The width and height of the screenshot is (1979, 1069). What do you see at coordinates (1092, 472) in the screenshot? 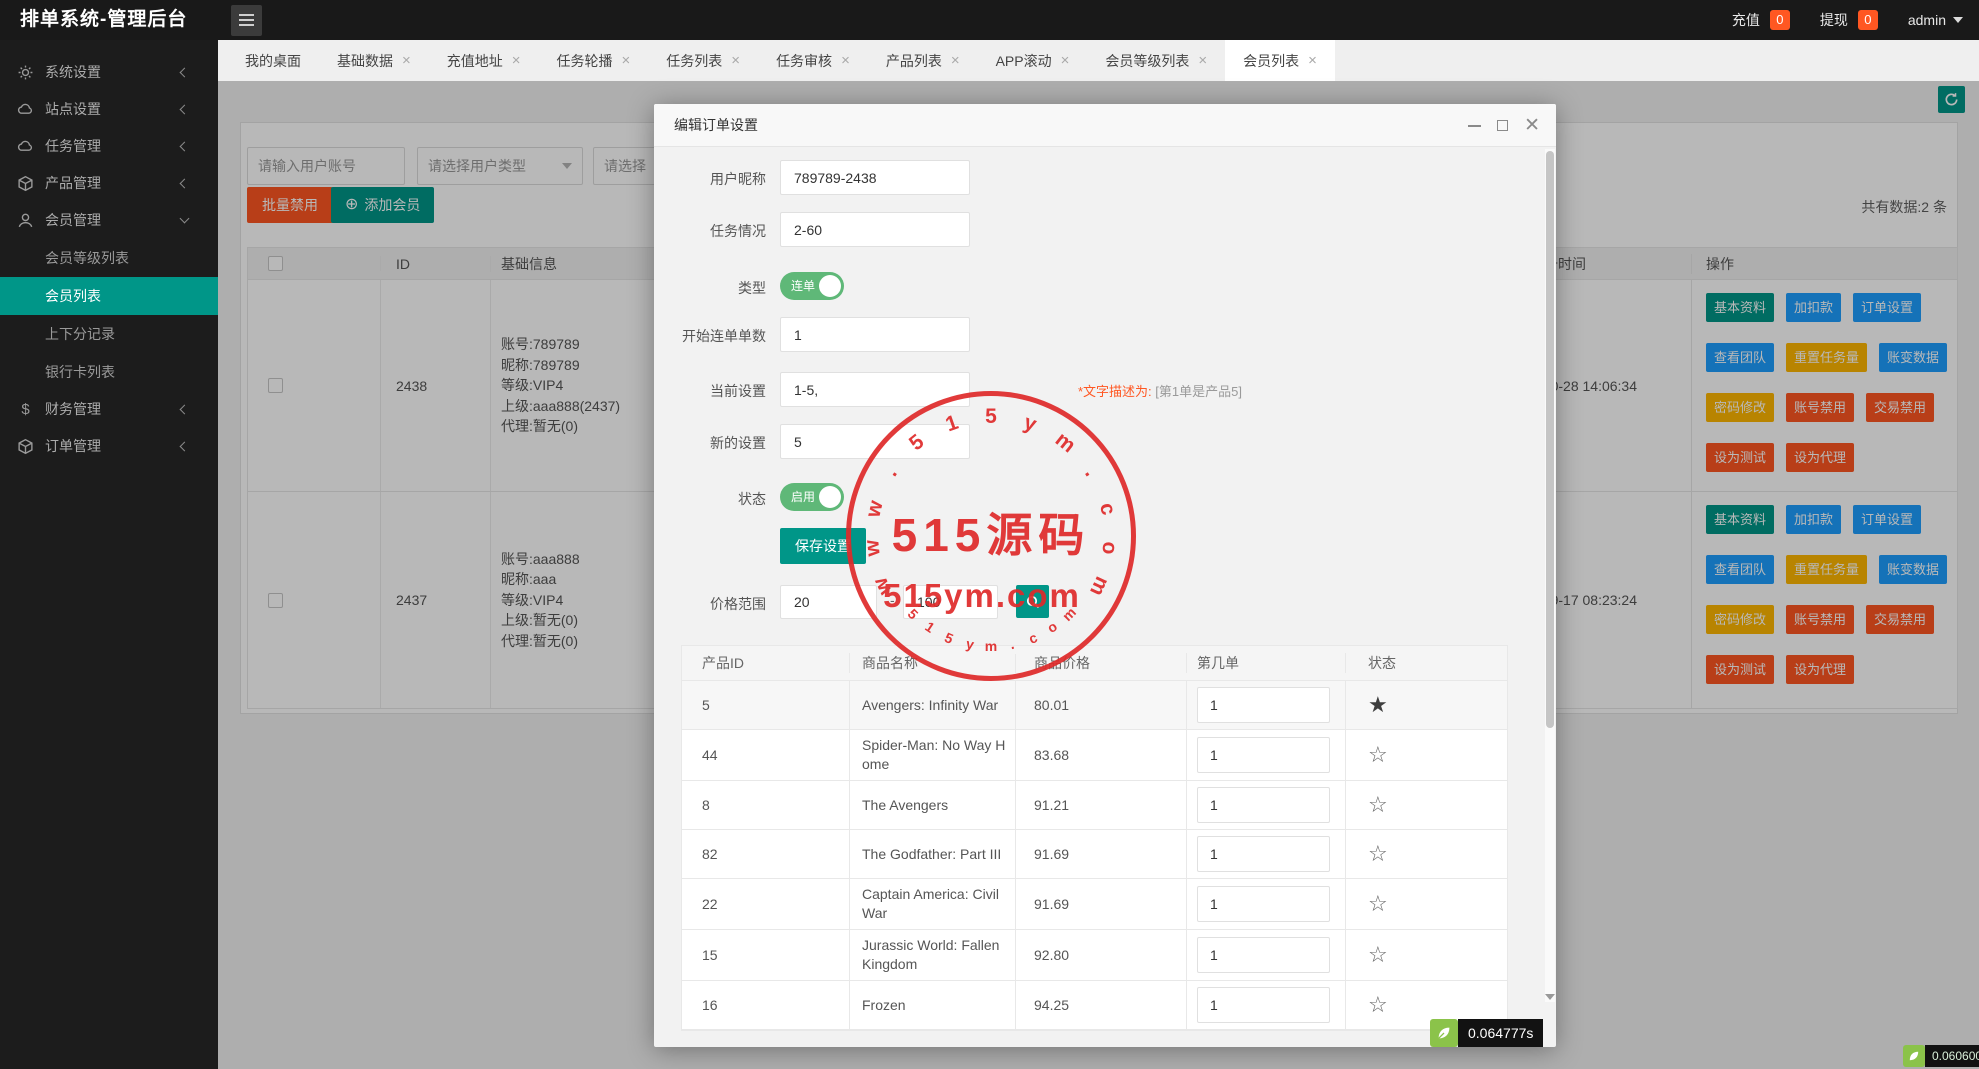
I see `watermark-arc-letter: .` at bounding box center [1092, 472].